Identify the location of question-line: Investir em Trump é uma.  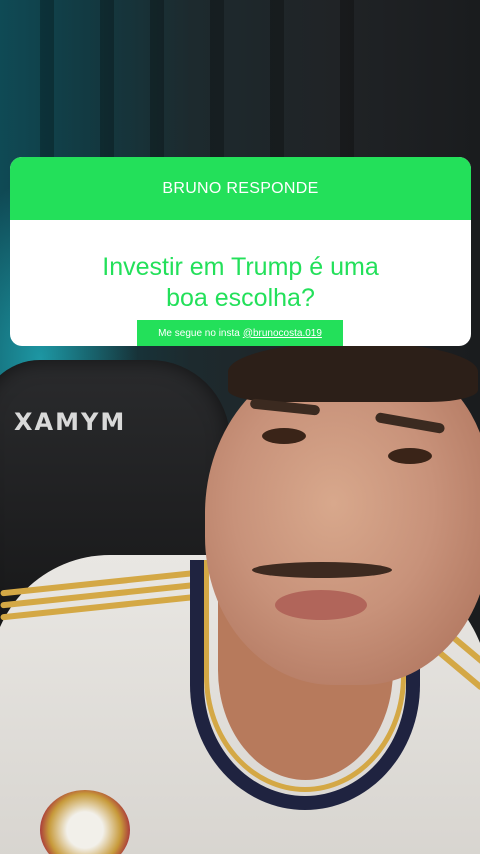
(240, 267).